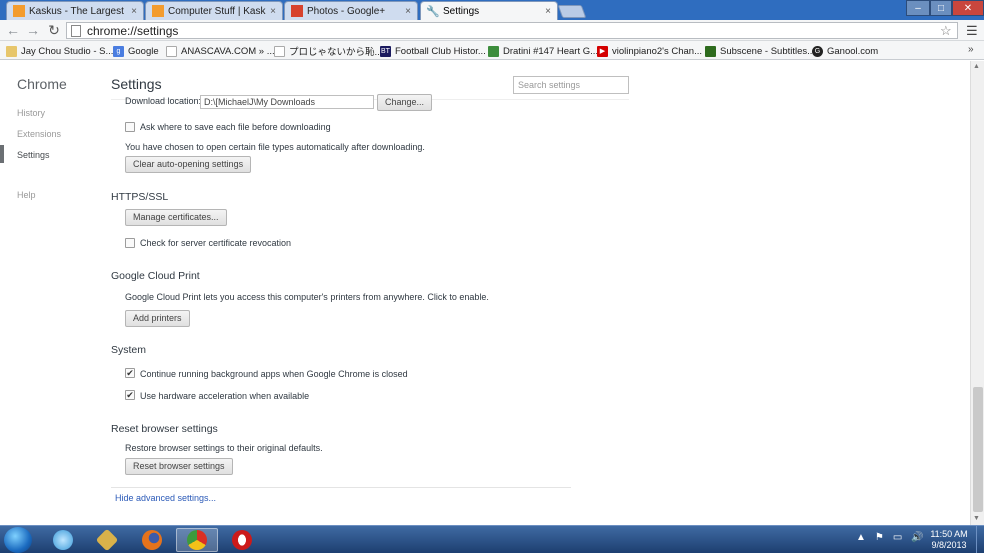 This screenshot has height=553, width=984. What do you see at coordinates (949, 545) in the screenshot?
I see `clock-date: 9/8/2013` at bounding box center [949, 545].